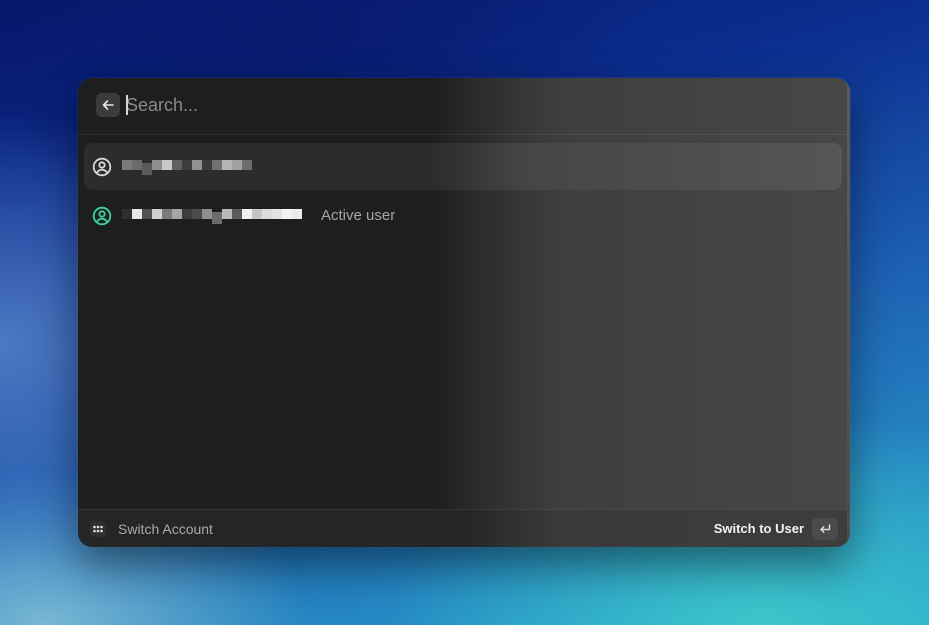  Describe the element at coordinates (127, 105) in the screenshot. I see `text-caret` at that location.